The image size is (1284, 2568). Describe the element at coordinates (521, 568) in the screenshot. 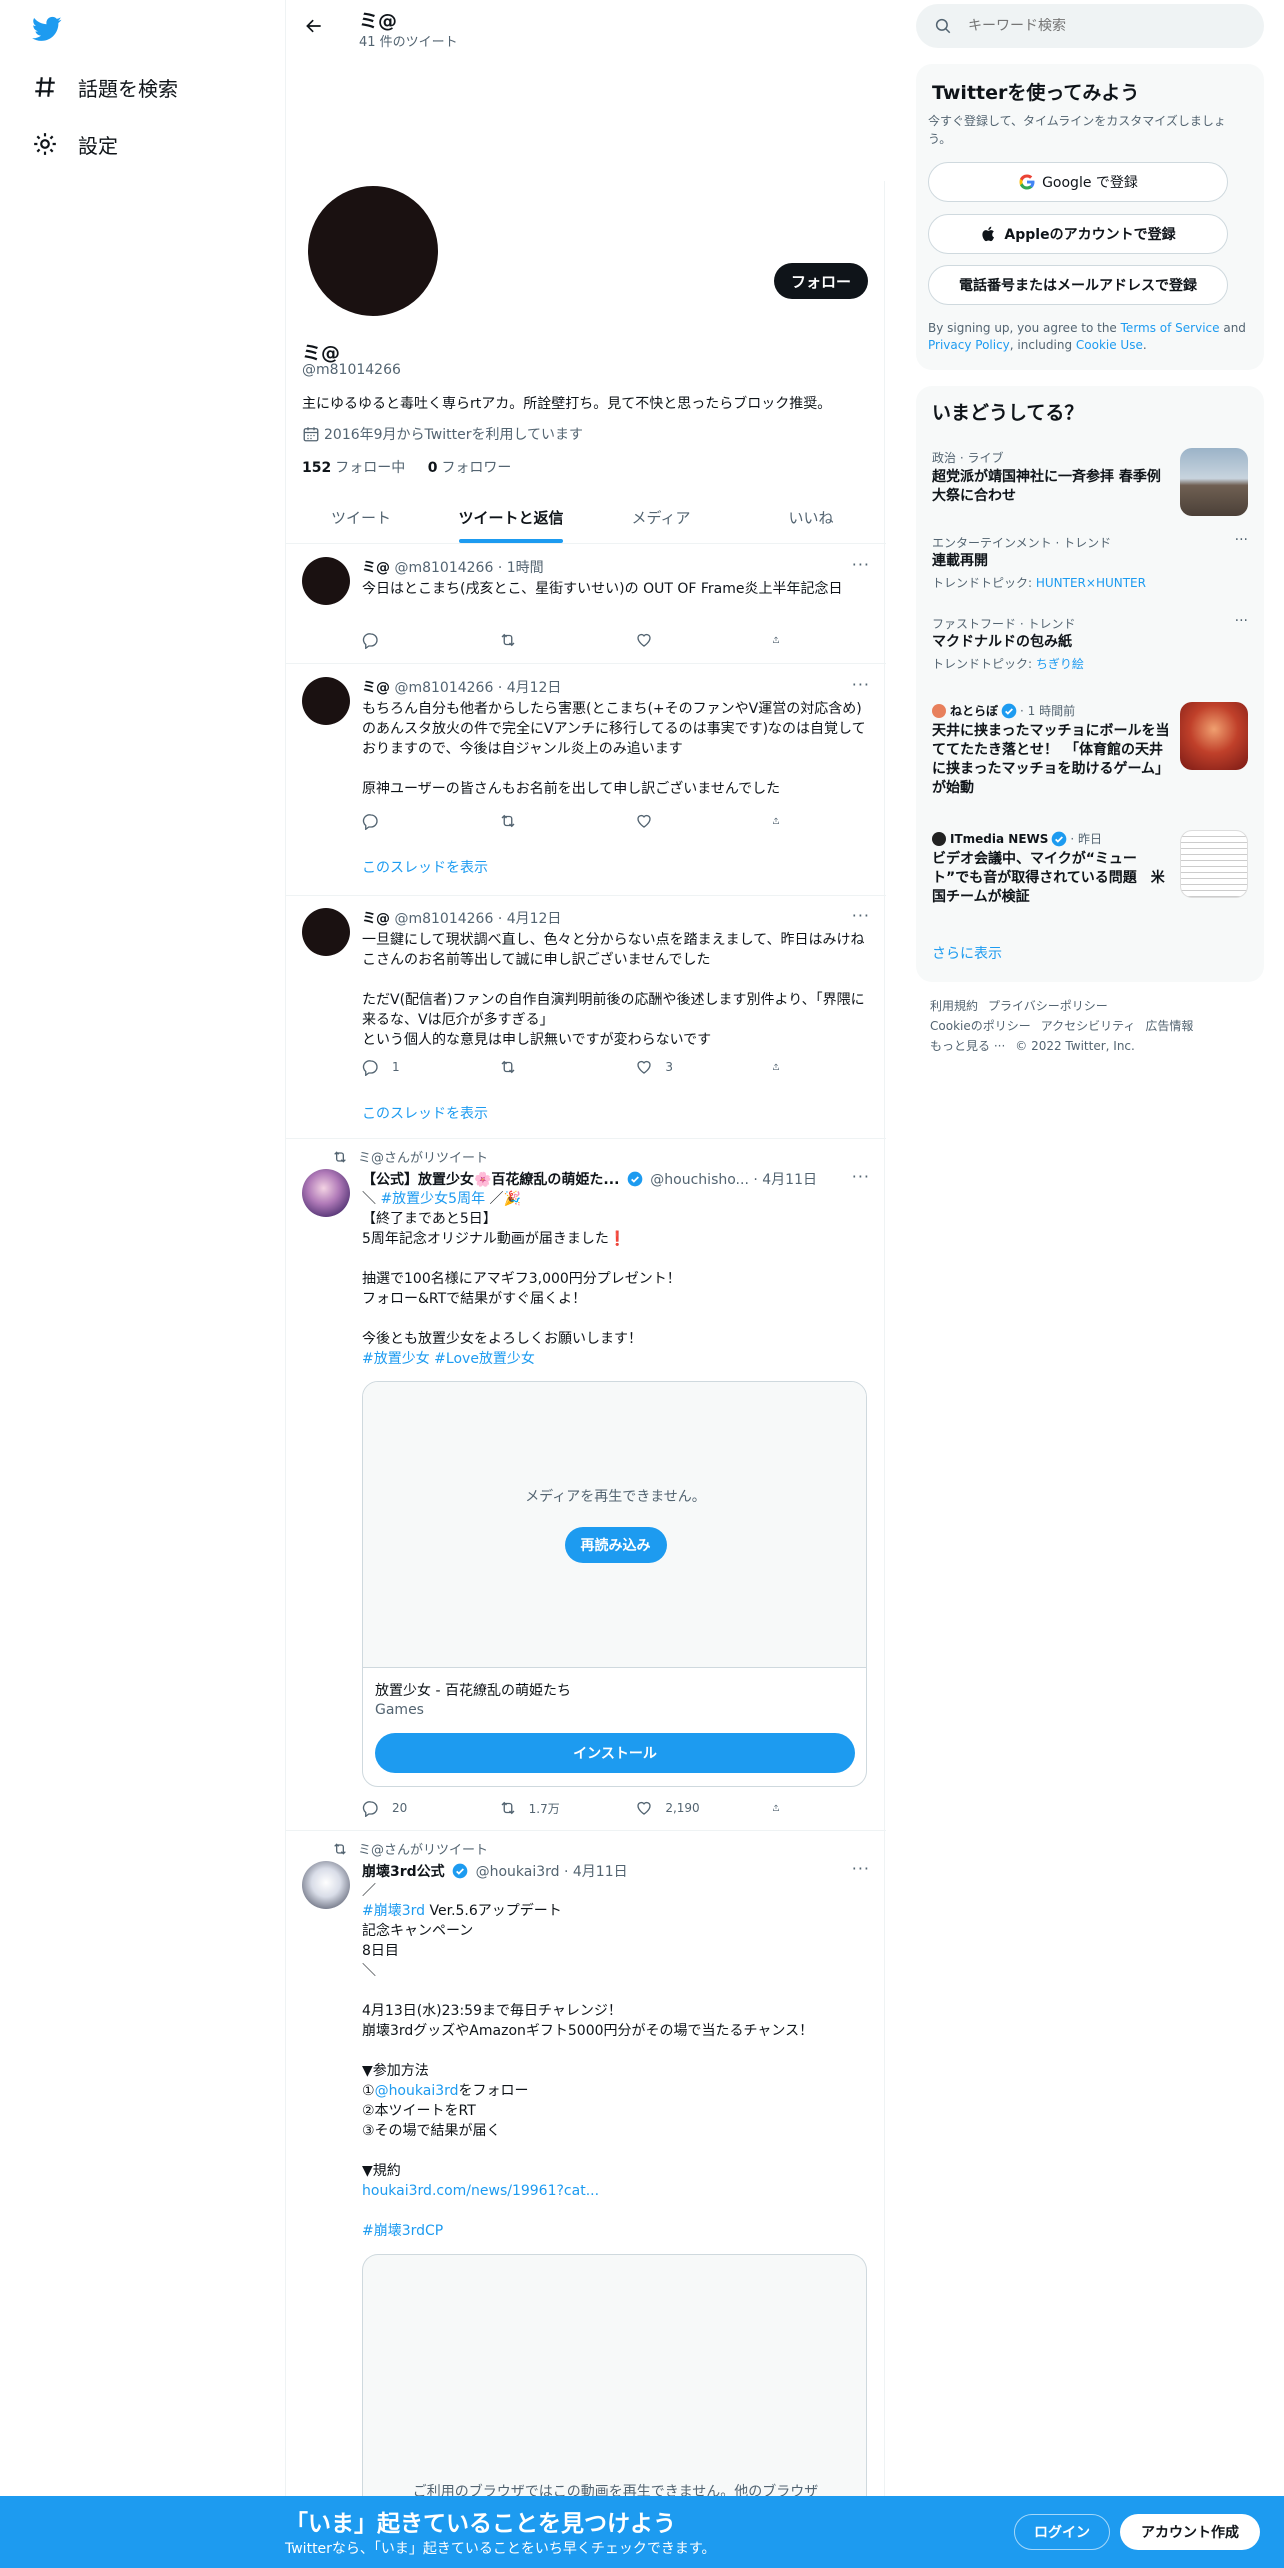

I see `tweet-time: · 1時間` at that location.